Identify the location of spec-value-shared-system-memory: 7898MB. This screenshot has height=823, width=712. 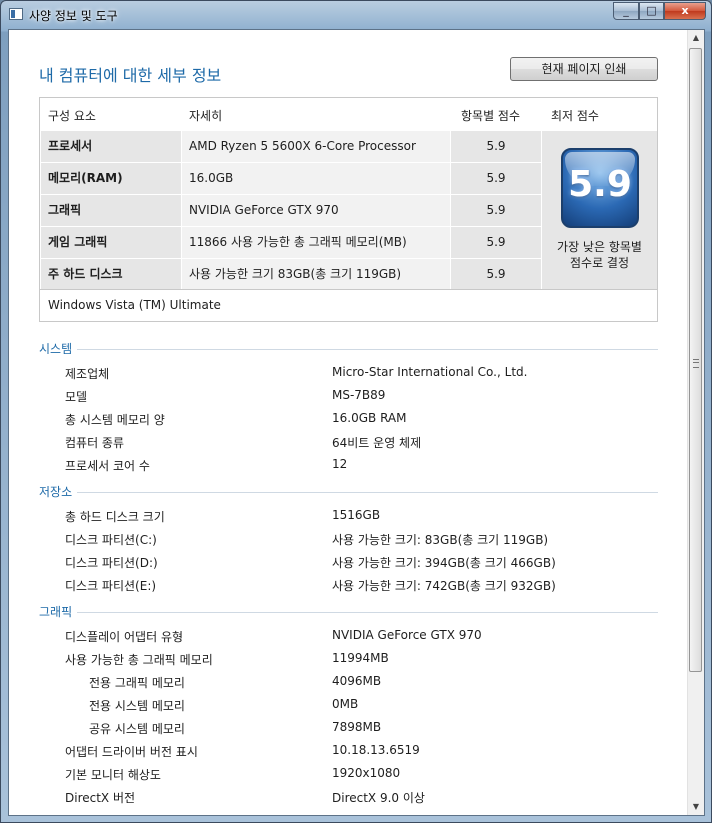
(357, 727).